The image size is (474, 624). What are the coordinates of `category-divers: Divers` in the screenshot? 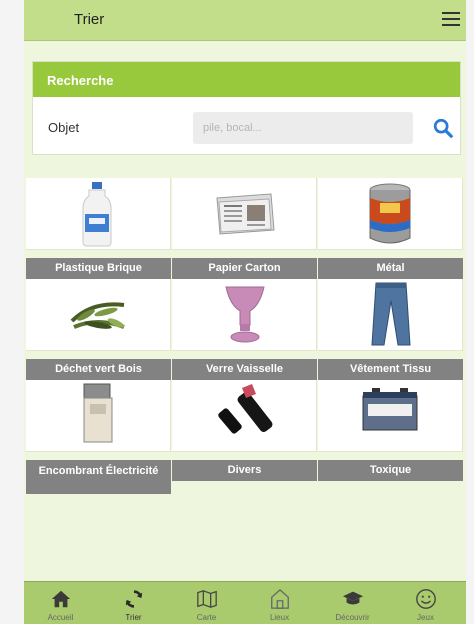 It's located at (244, 430).